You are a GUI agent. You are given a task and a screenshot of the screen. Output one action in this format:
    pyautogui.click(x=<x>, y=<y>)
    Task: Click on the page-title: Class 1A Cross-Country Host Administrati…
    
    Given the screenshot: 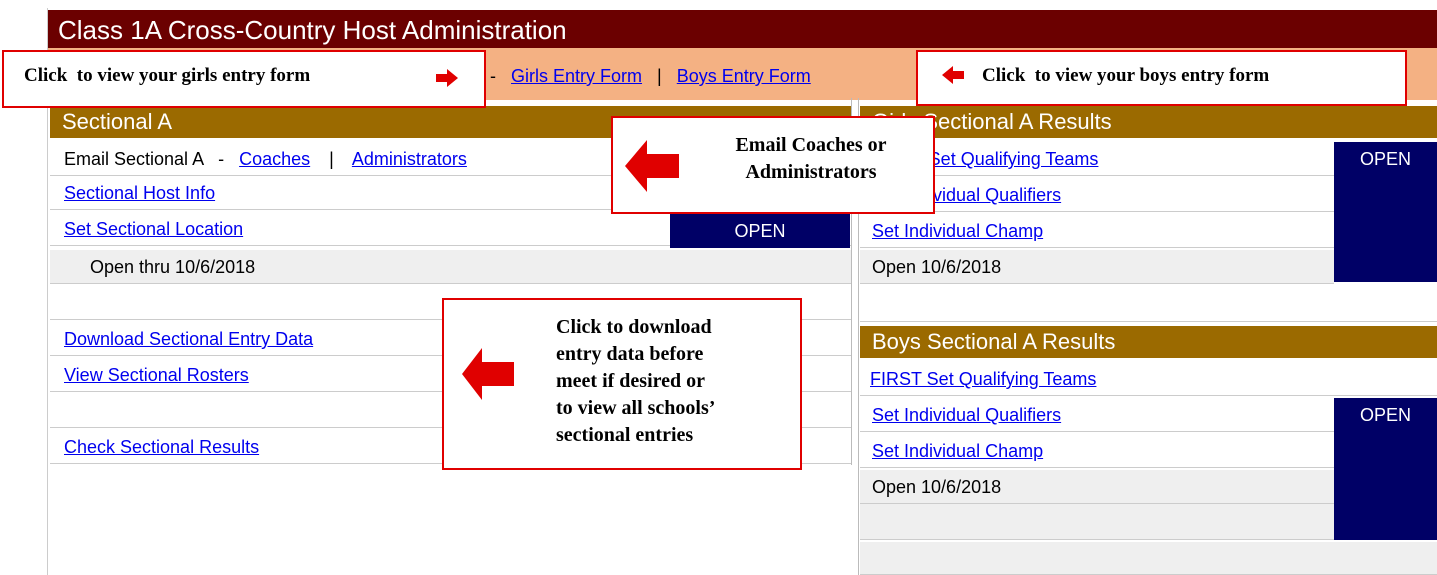 What is the action you would take?
    pyautogui.click(x=742, y=29)
    